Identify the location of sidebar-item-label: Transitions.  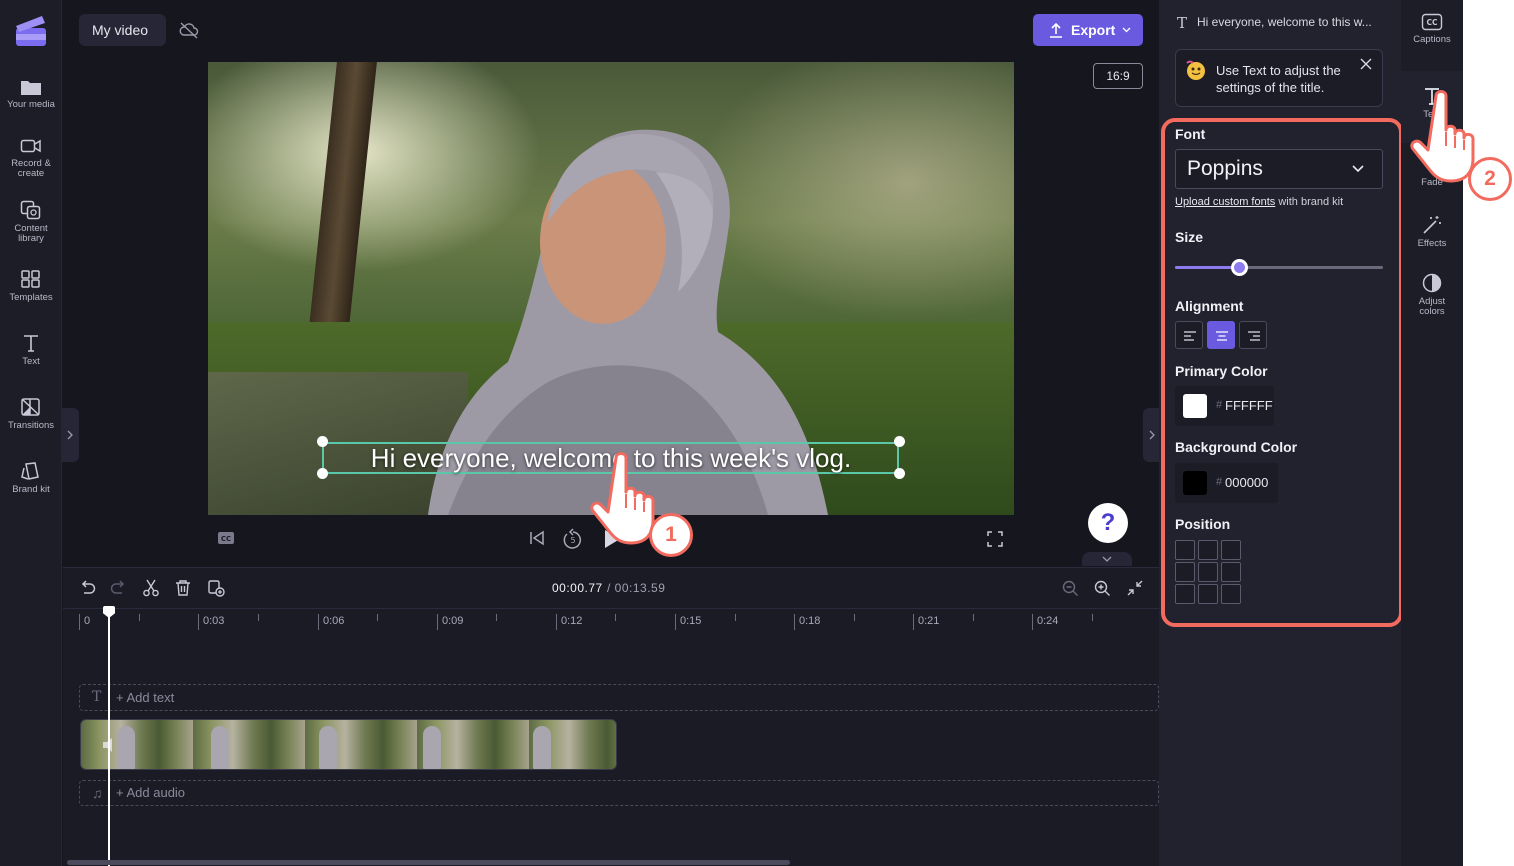
(31, 425).